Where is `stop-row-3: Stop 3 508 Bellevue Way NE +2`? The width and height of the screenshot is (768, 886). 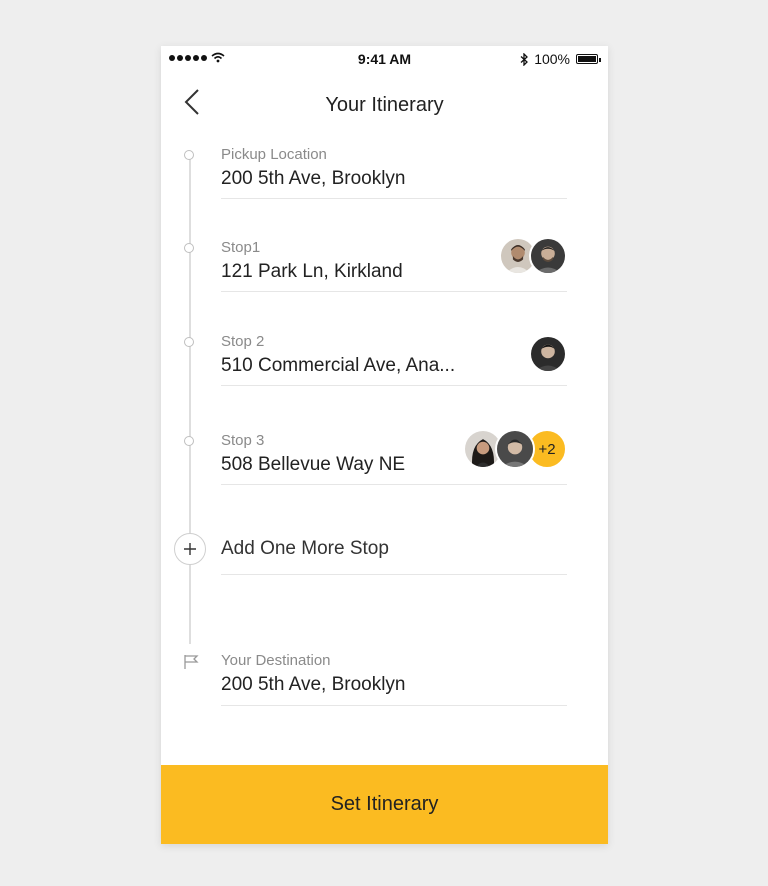 stop-row-3: Stop 3 508 Bellevue Way NE +2 is located at coordinates (394, 457).